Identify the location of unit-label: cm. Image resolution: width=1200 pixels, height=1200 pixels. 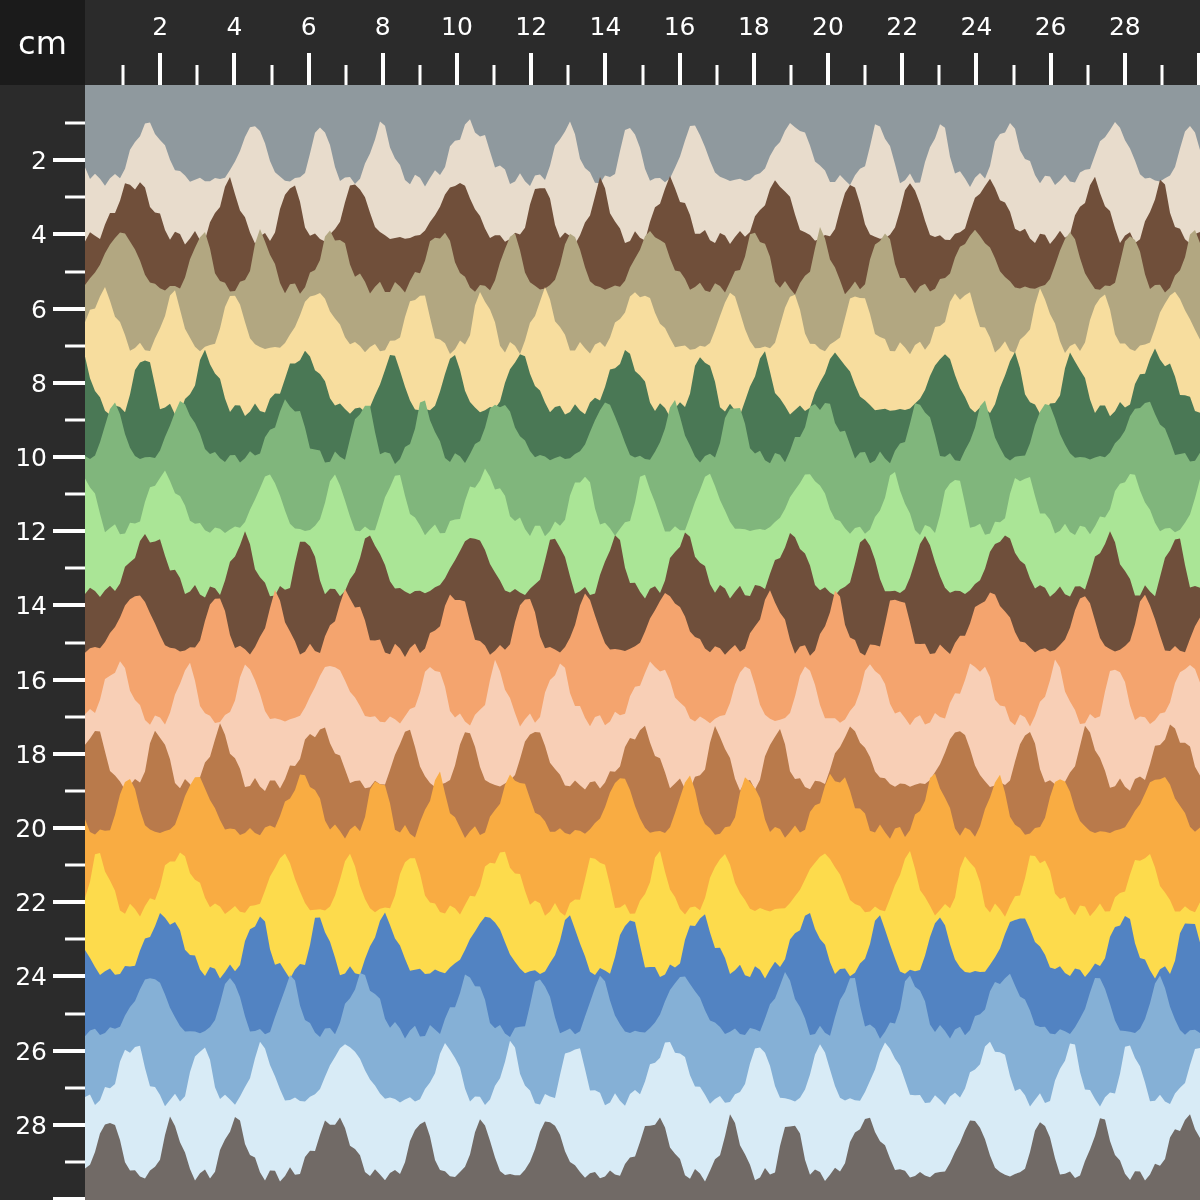
(42, 42).